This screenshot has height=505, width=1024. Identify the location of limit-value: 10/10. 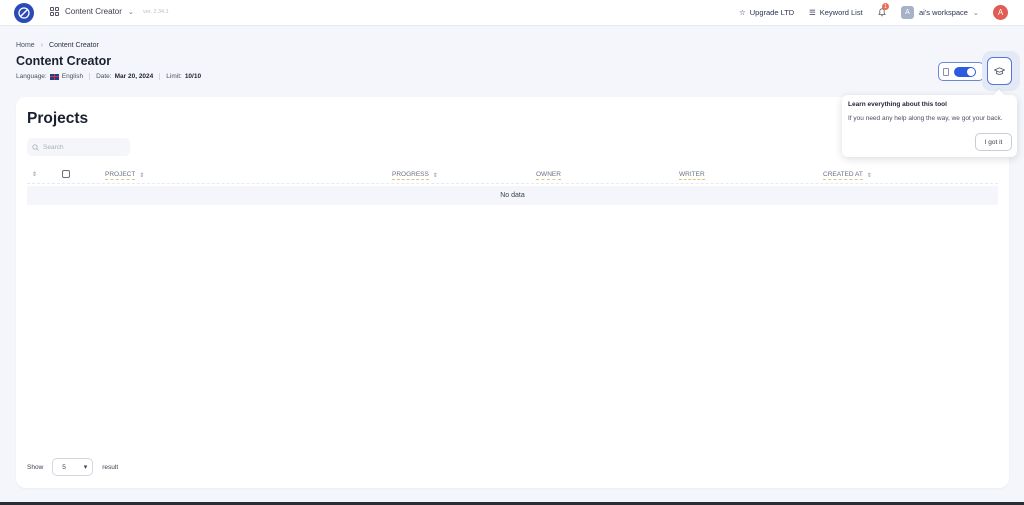
(193, 76).